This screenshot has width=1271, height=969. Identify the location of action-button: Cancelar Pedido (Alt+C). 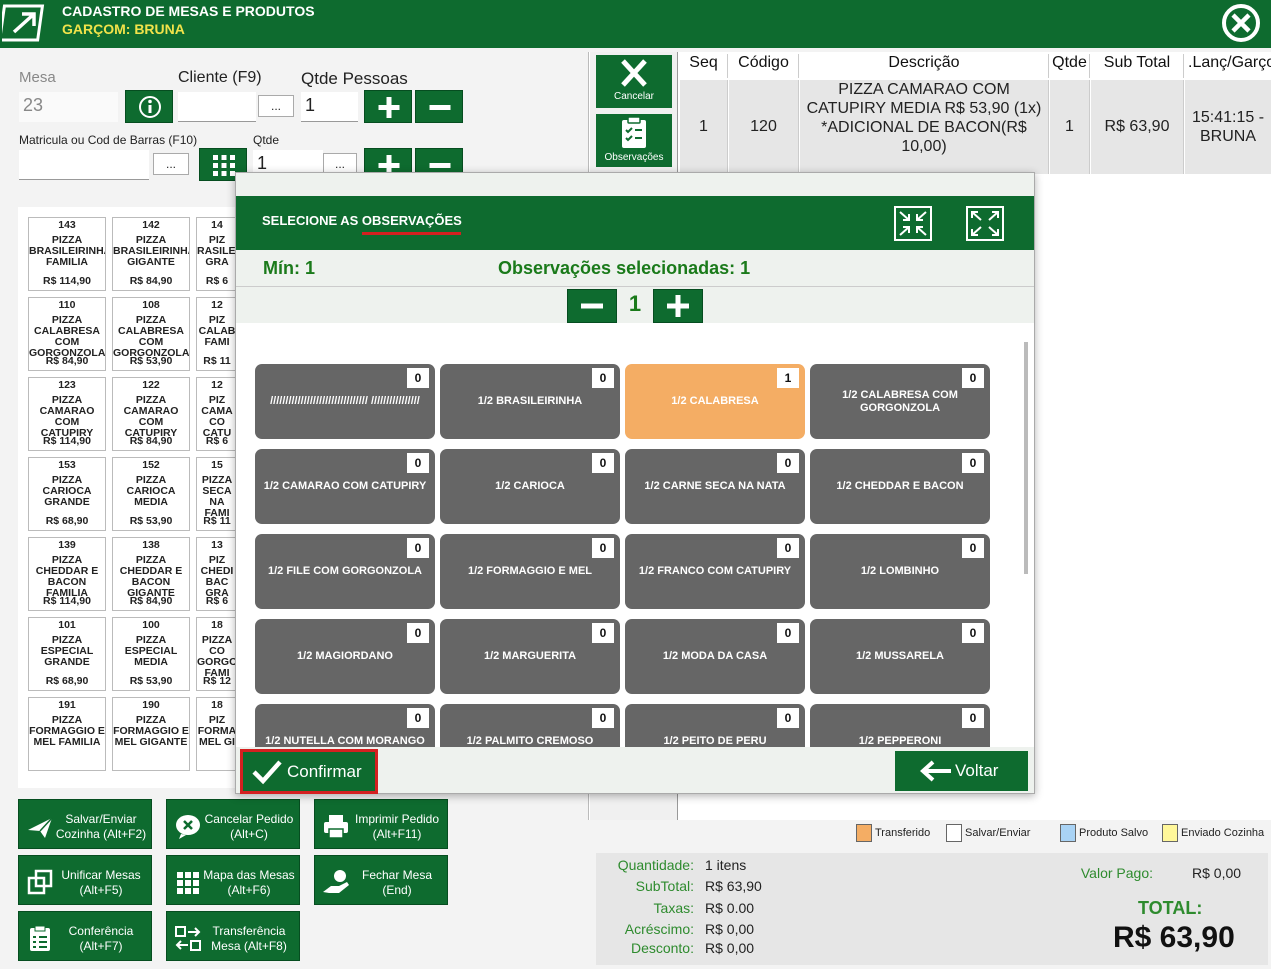
(233, 824).